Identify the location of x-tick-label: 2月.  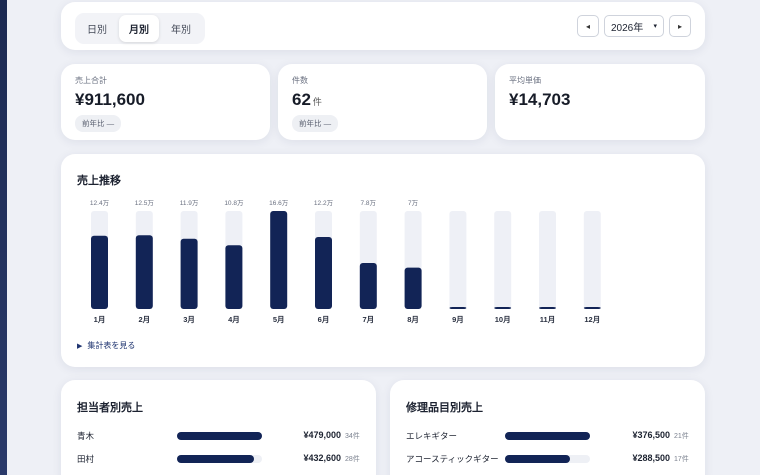
(144, 319).